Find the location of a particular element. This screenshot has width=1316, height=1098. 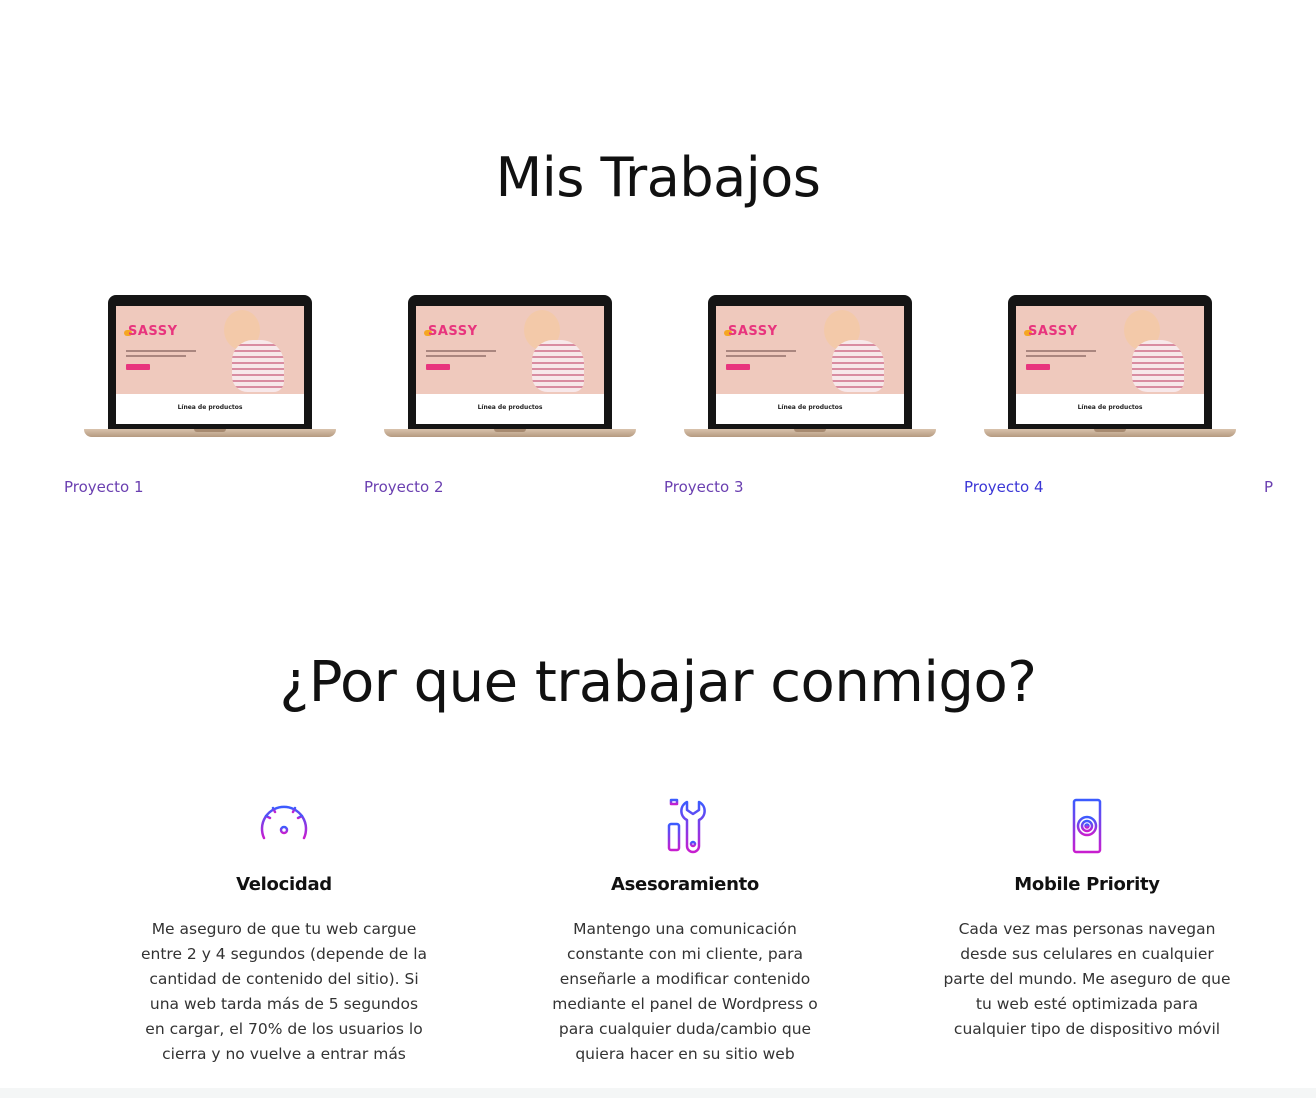

tools-icon is located at coordinates (686, 826).